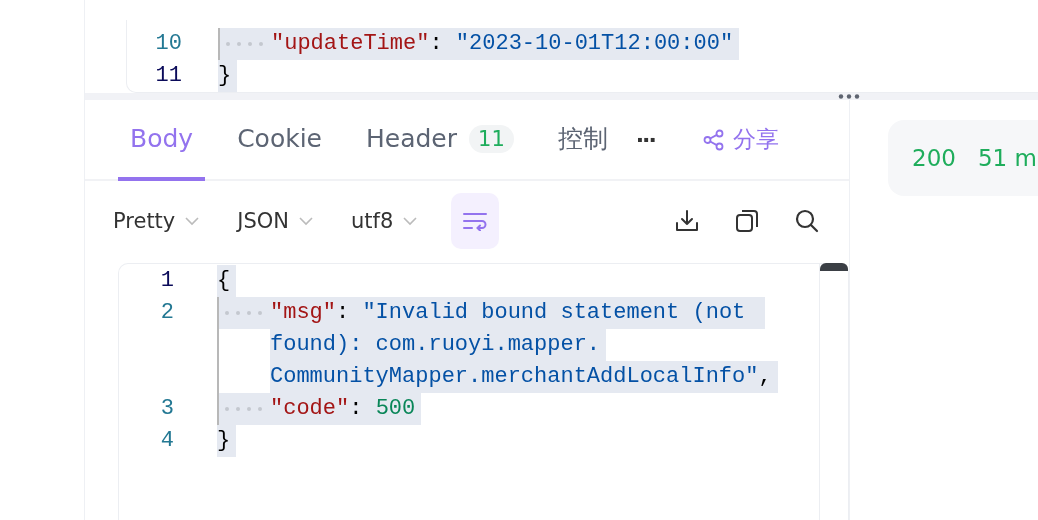  Describe the element at coordinates (279, 140) in the screenshot. I see `tab: Cookie` at that location.